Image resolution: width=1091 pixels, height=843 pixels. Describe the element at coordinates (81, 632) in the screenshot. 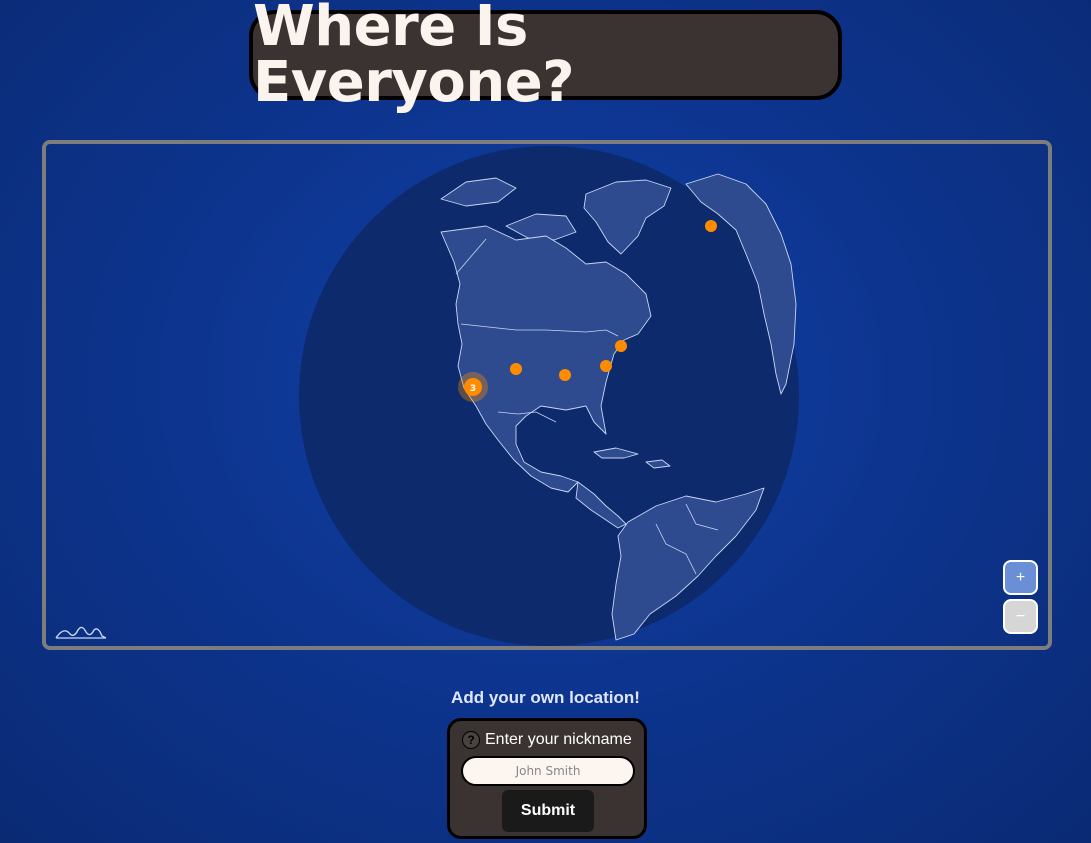

I see `map-logo-icon` at that location.